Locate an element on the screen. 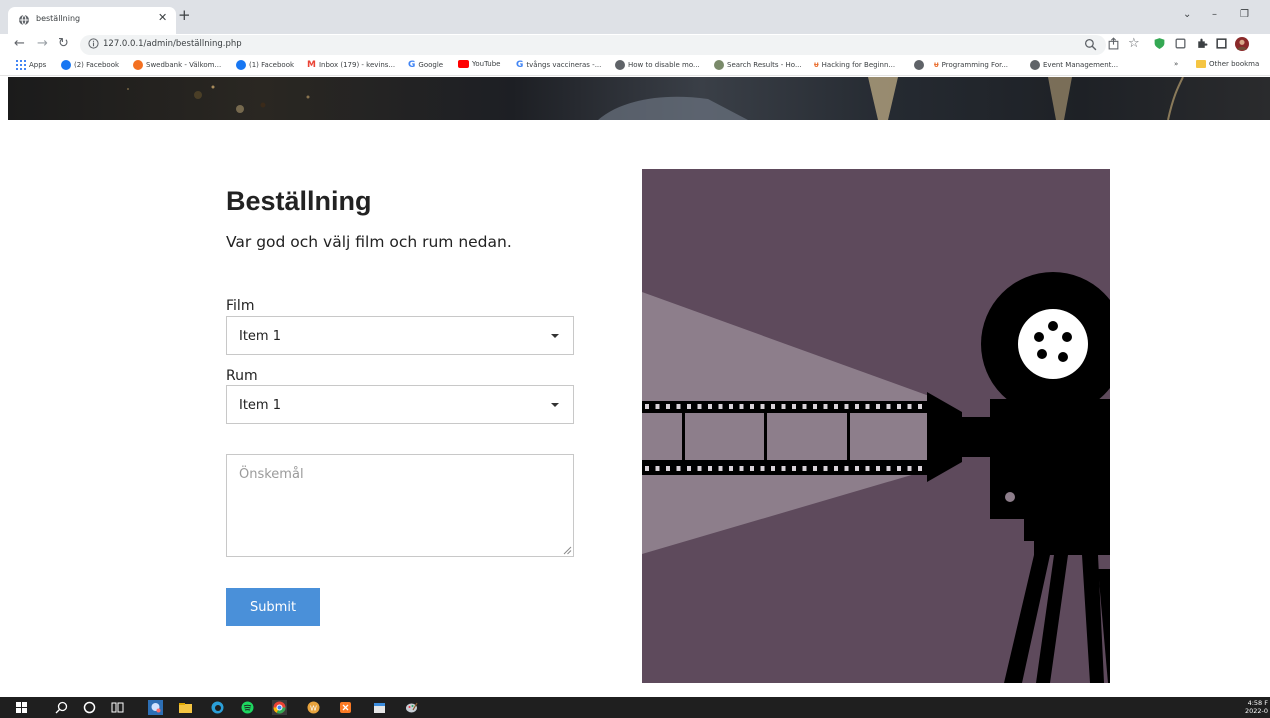  bookmark-facebook-2: (2) Facebook is located at coordinates (90, 65).